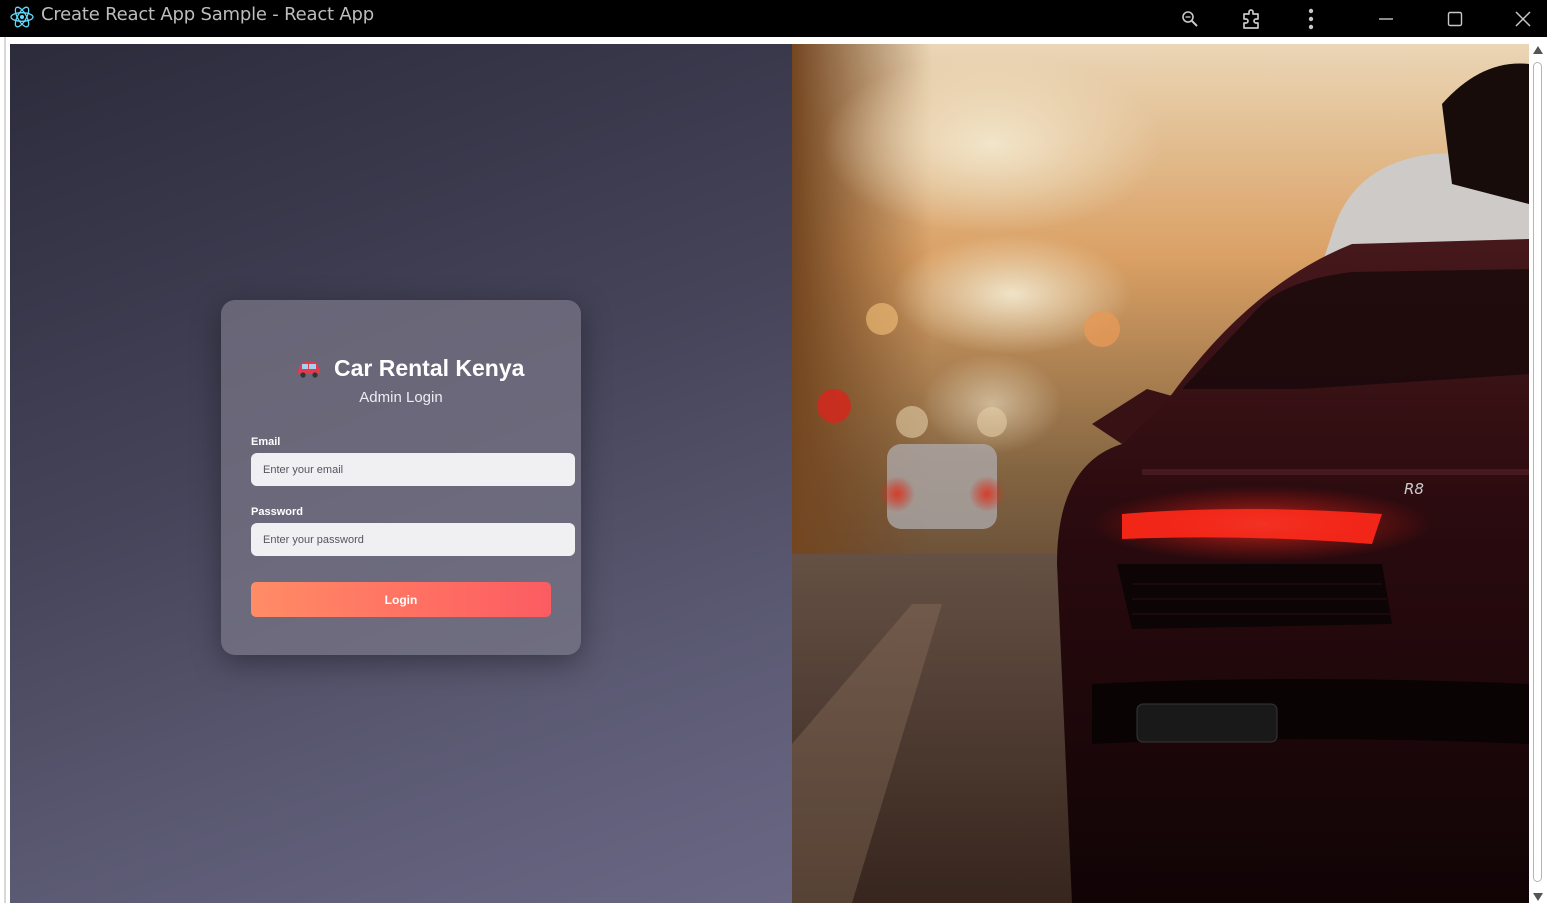  I want to click on brand-row: Car Rental Kenya, so click(401, 368).